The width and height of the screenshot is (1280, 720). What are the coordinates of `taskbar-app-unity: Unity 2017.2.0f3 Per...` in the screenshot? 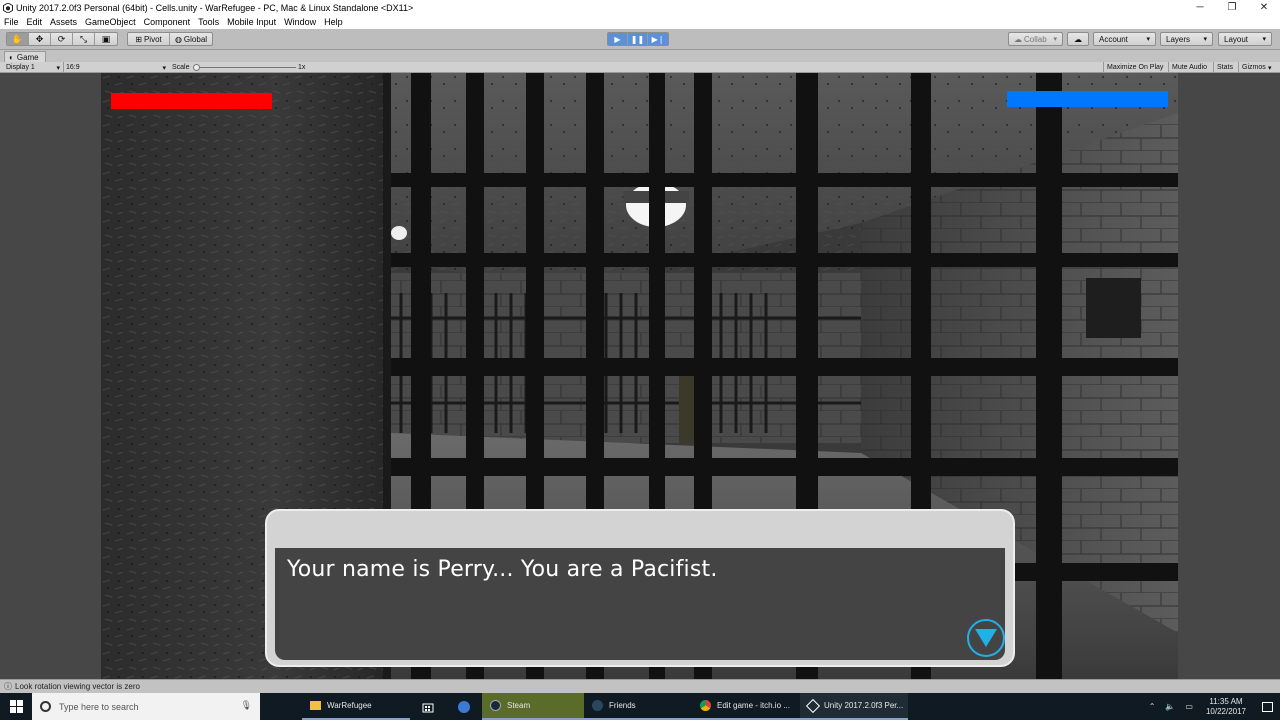 It's located at (854, 706).